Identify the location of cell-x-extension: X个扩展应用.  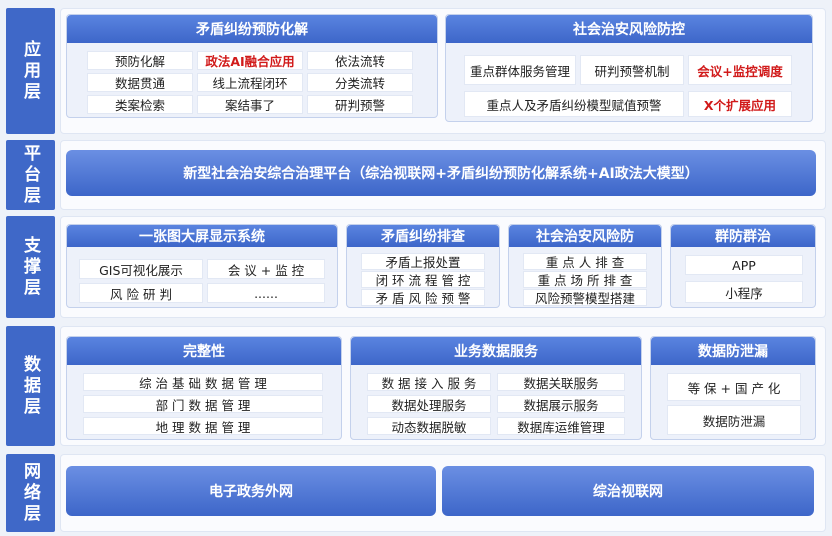
(740, 104).